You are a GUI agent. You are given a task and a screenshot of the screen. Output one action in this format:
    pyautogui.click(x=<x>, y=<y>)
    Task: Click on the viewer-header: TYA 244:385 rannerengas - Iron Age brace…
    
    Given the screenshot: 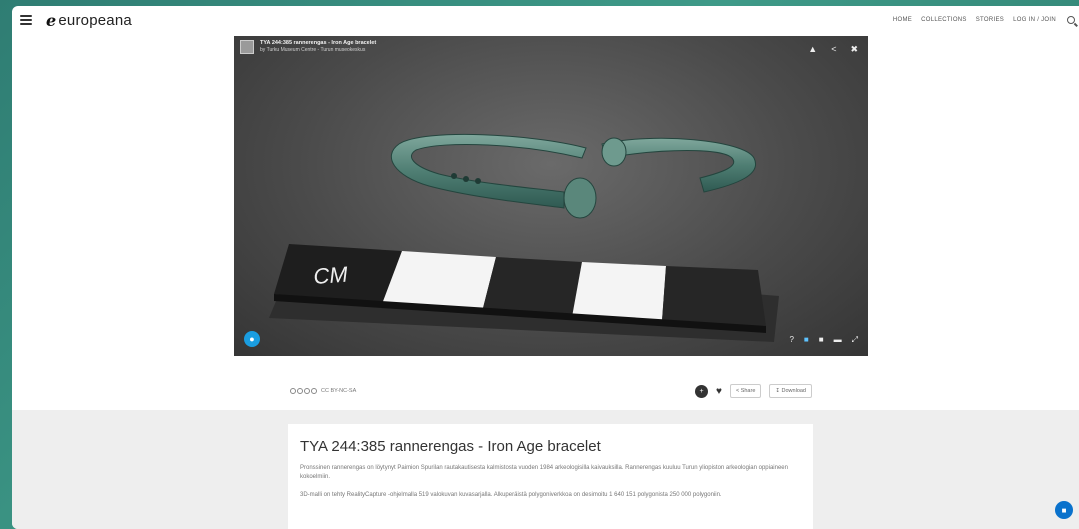 What is the action you would take?
    pyautogui.click(x=308, y=47)
    